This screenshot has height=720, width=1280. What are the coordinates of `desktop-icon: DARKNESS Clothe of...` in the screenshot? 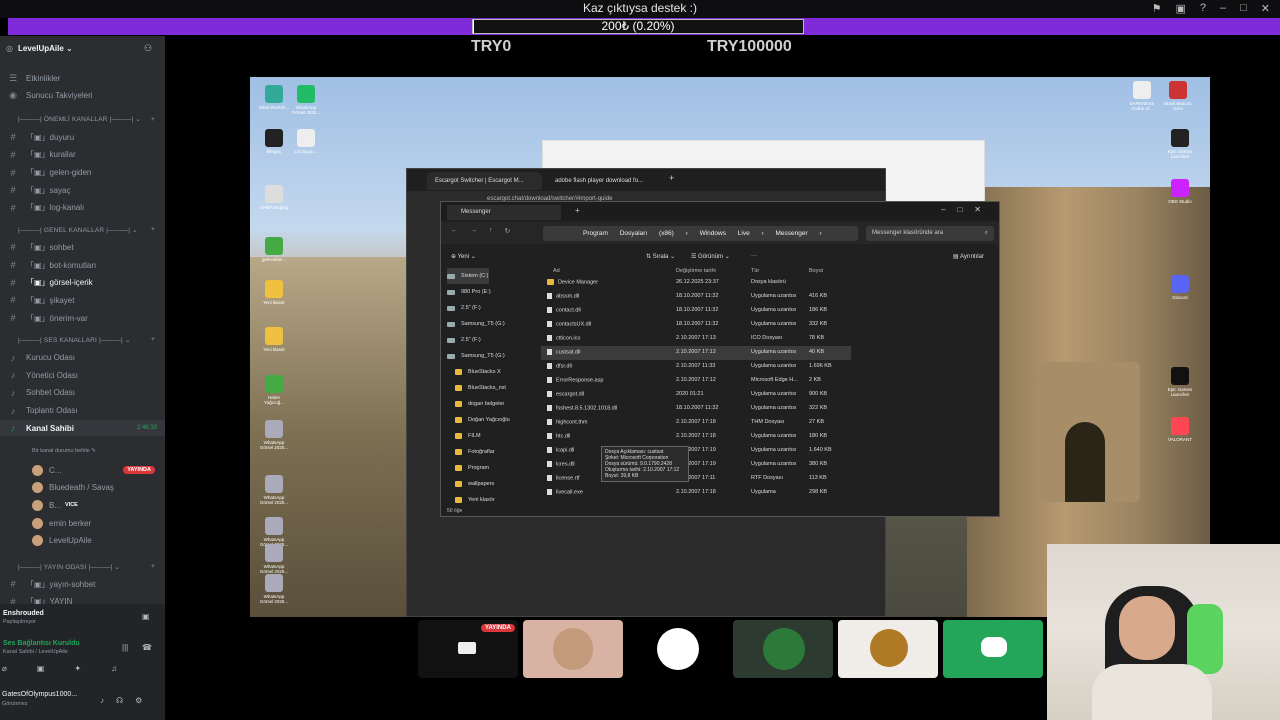 It's located at (1142, 97).